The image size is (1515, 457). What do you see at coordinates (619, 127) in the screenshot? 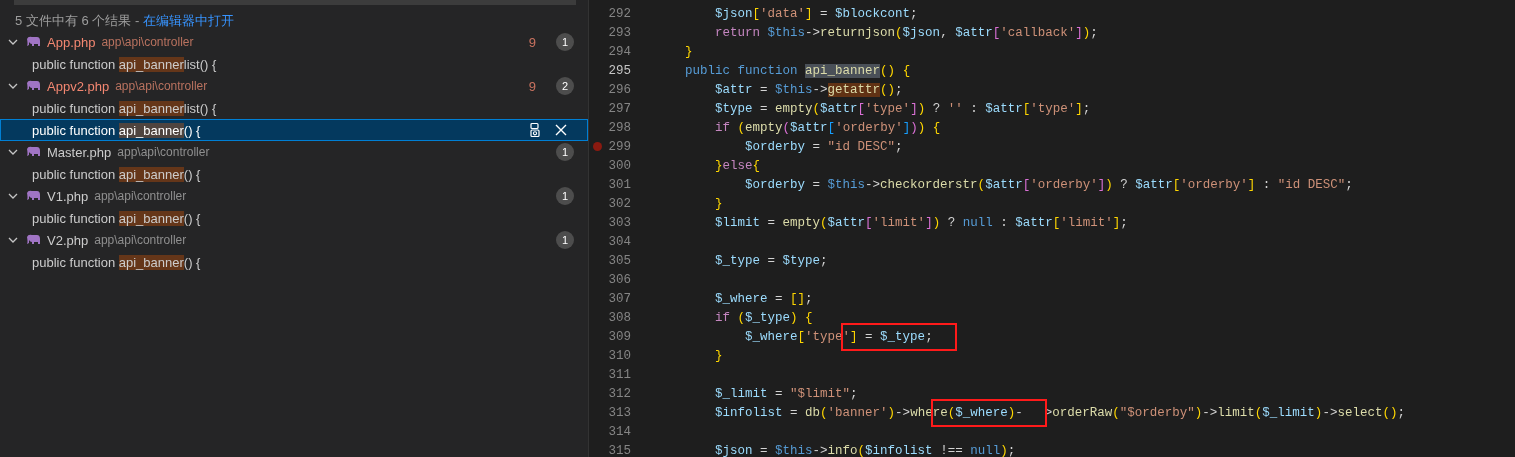
I see `line-number: 298` at bounding box center [619, 127].